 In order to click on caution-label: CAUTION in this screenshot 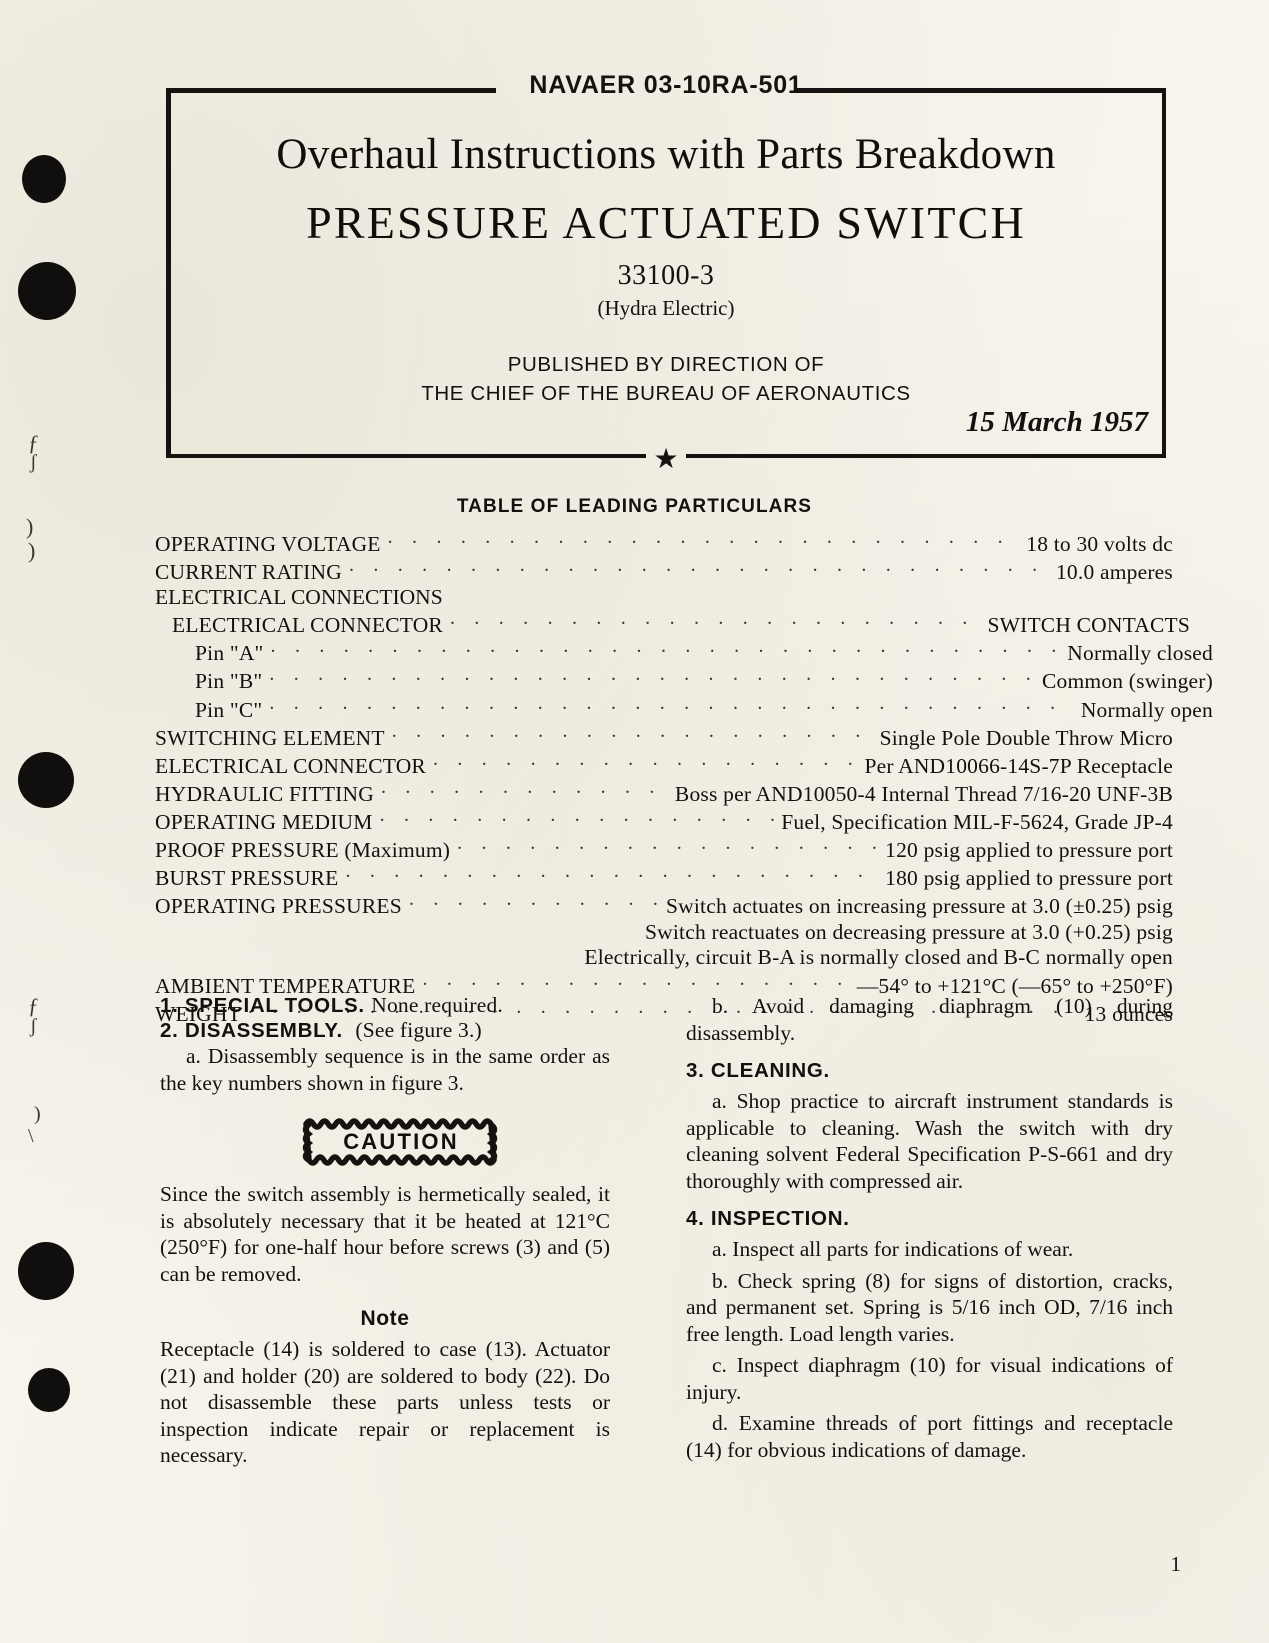, I will do `click(401, 1141)`.